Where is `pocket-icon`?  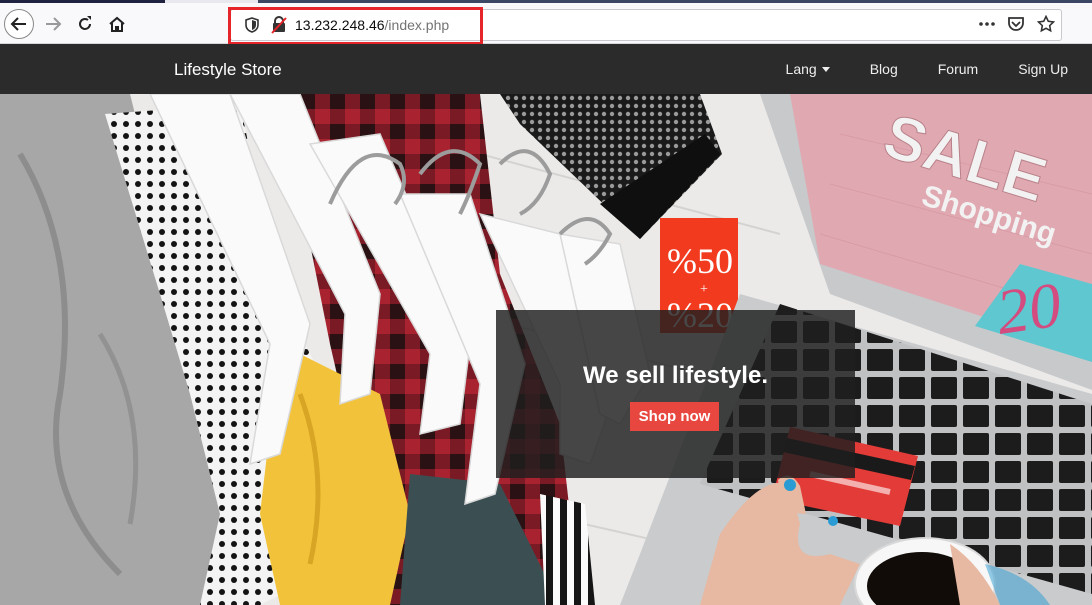 pocket-icon is located at coordinates (1016, 24).